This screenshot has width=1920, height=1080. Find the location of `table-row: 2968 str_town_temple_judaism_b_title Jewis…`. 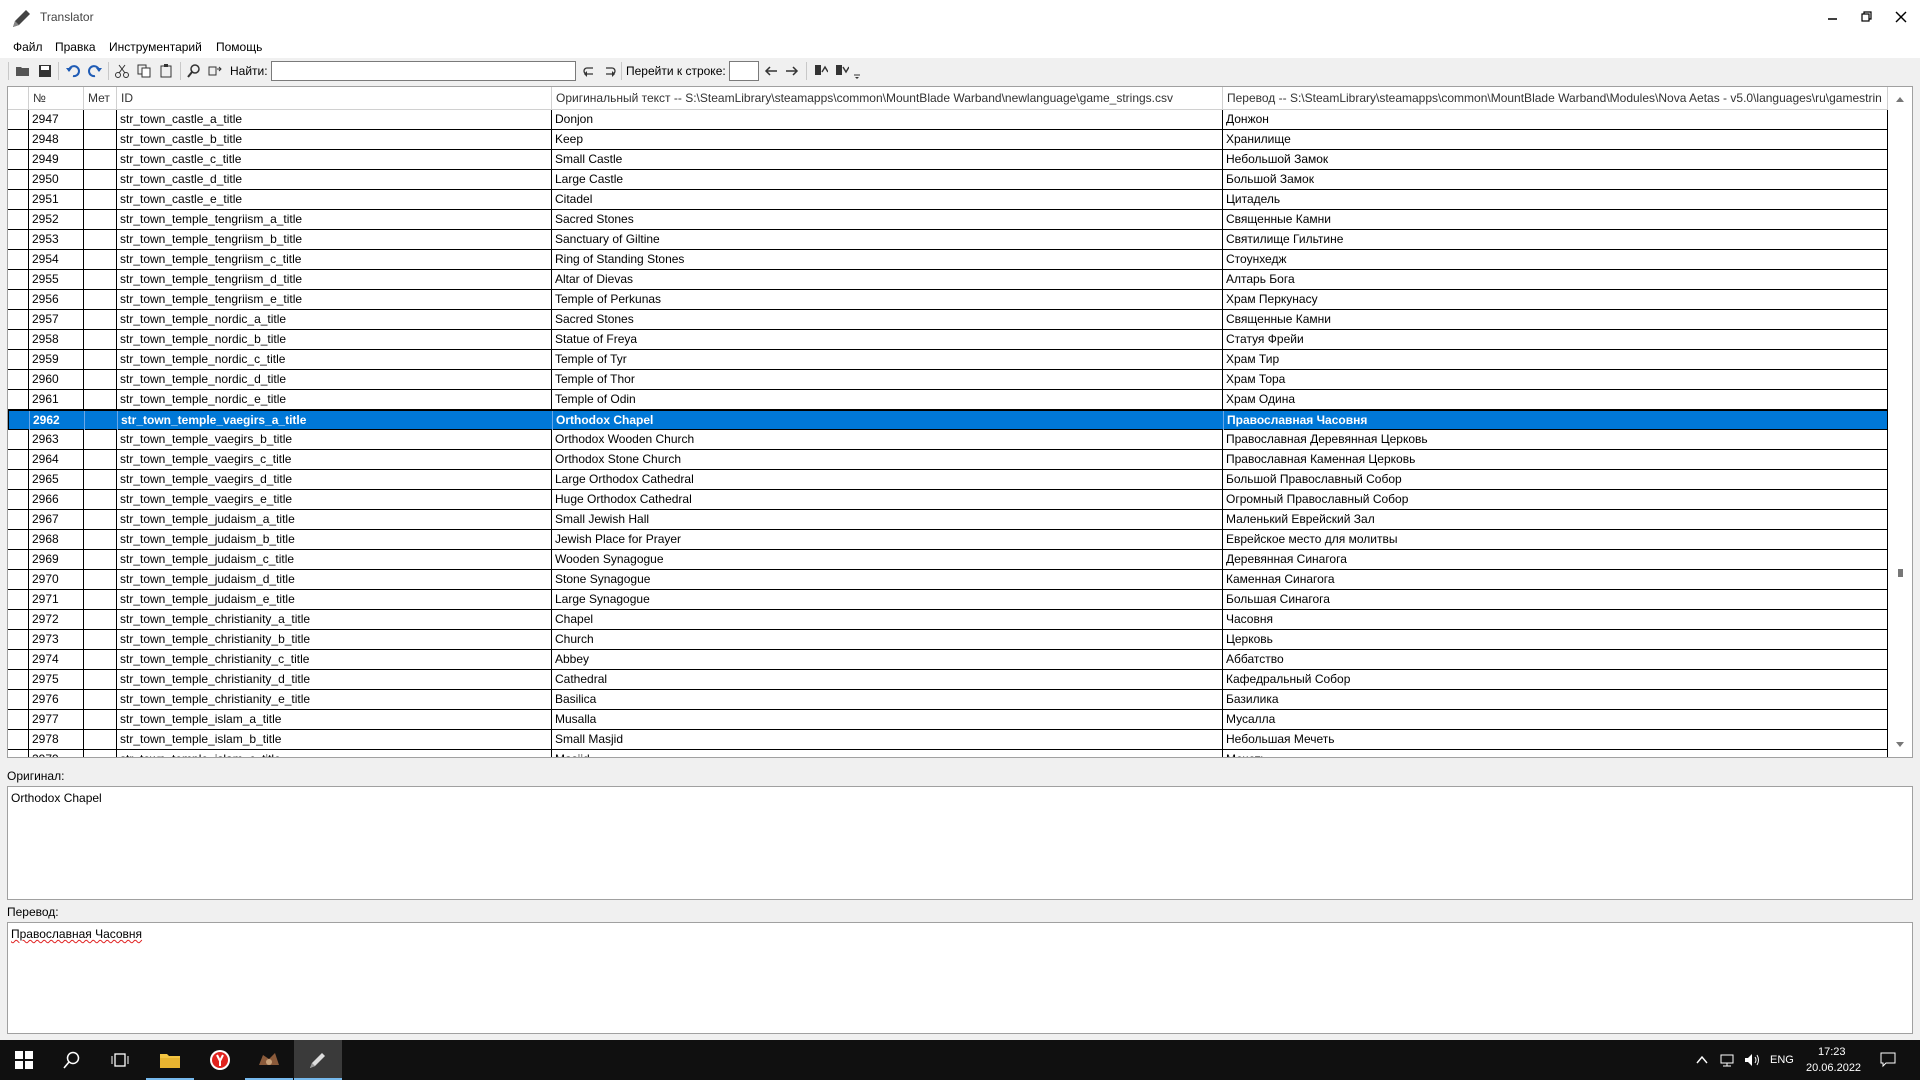

table-row: 2968 str_town_temple_judaism_b_title Jewis… is located at coordinates (948, 540).